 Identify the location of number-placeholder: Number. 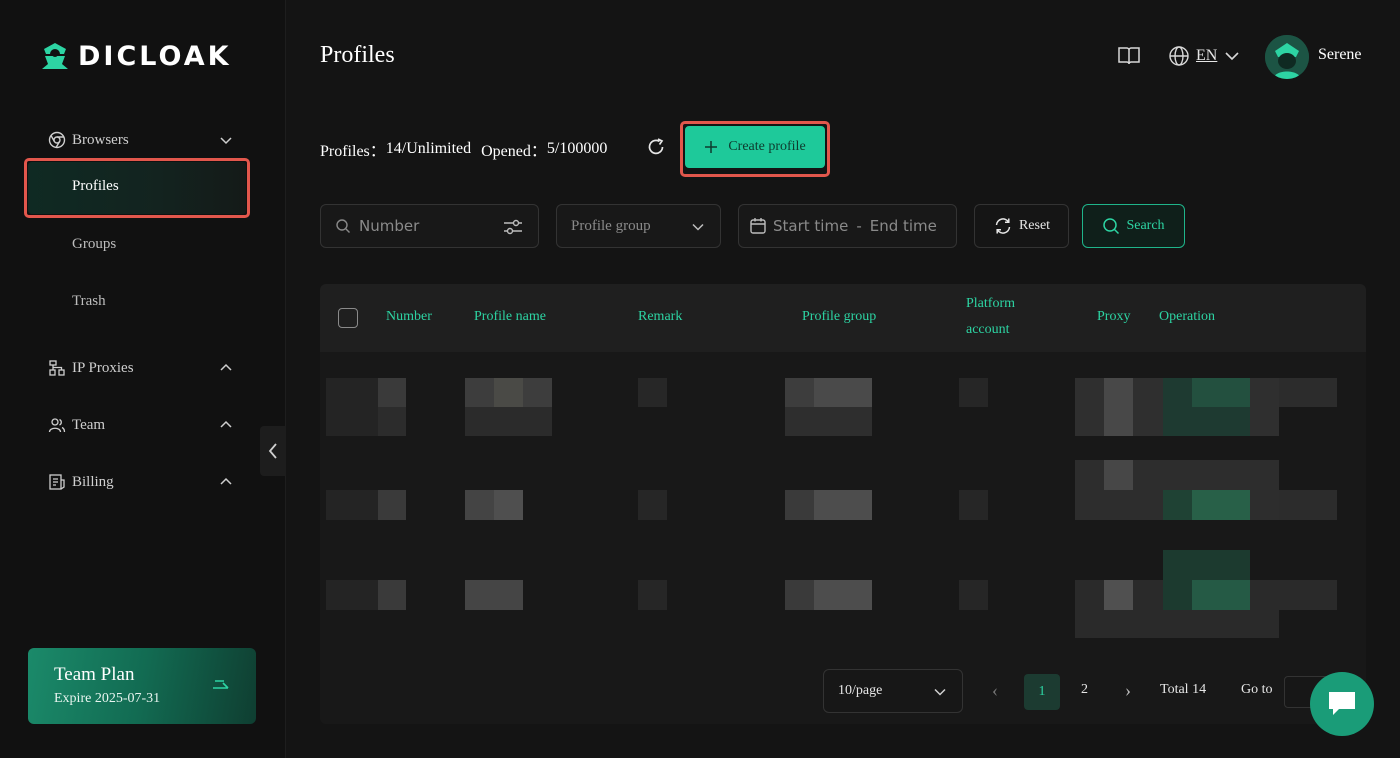
(389, 226).